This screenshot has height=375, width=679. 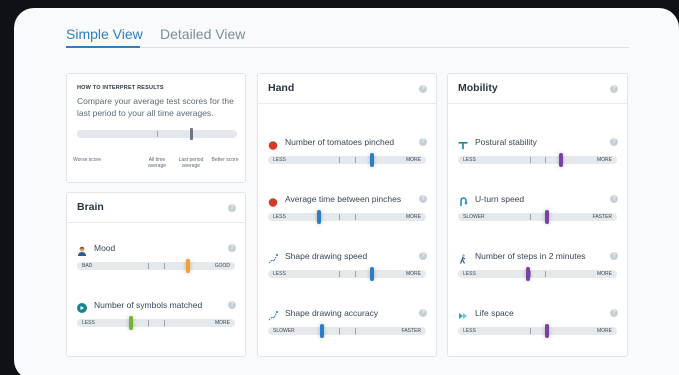 What do you see at coordinates (191, 134) in the screenshot?
I see `last-period-average-marker` at bounding box center [191, 134].